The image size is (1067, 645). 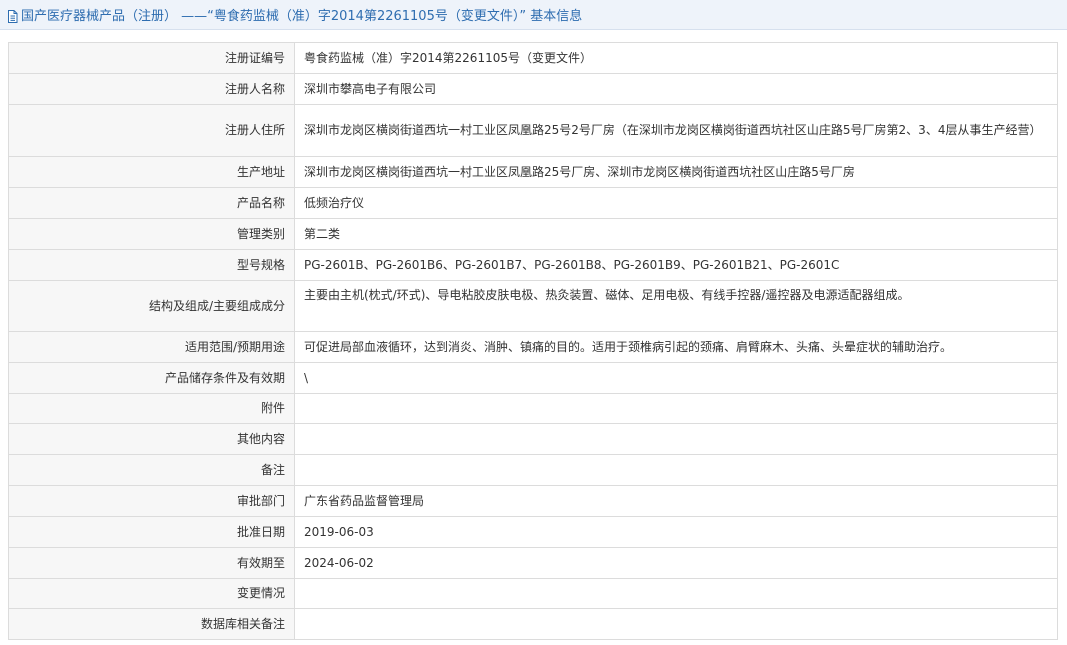 What do you see at coordinates (151, 265) in the screenshot?
I see `row-label: 型号规格` at bounding box center [151, 265].